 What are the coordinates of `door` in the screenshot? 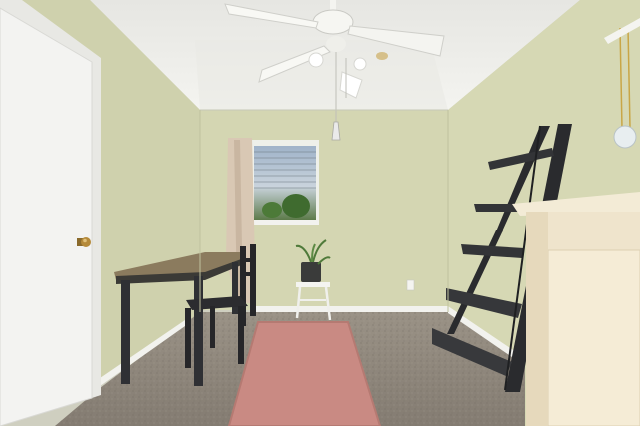 It's located at (46, 216).